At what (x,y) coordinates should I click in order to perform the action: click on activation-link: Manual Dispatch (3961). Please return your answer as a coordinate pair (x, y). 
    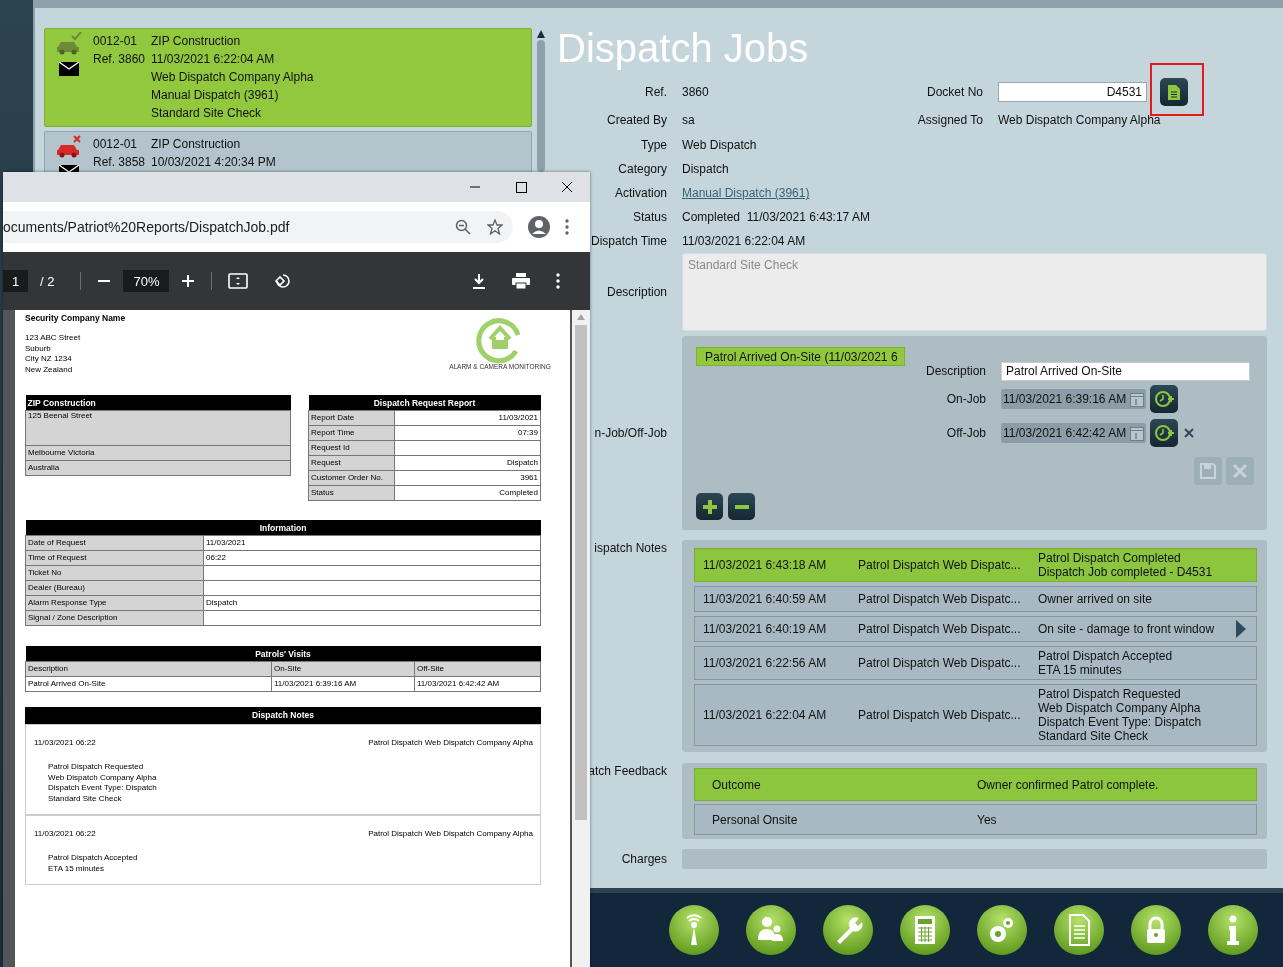
    Looking at the image, I should click on (782, 193).